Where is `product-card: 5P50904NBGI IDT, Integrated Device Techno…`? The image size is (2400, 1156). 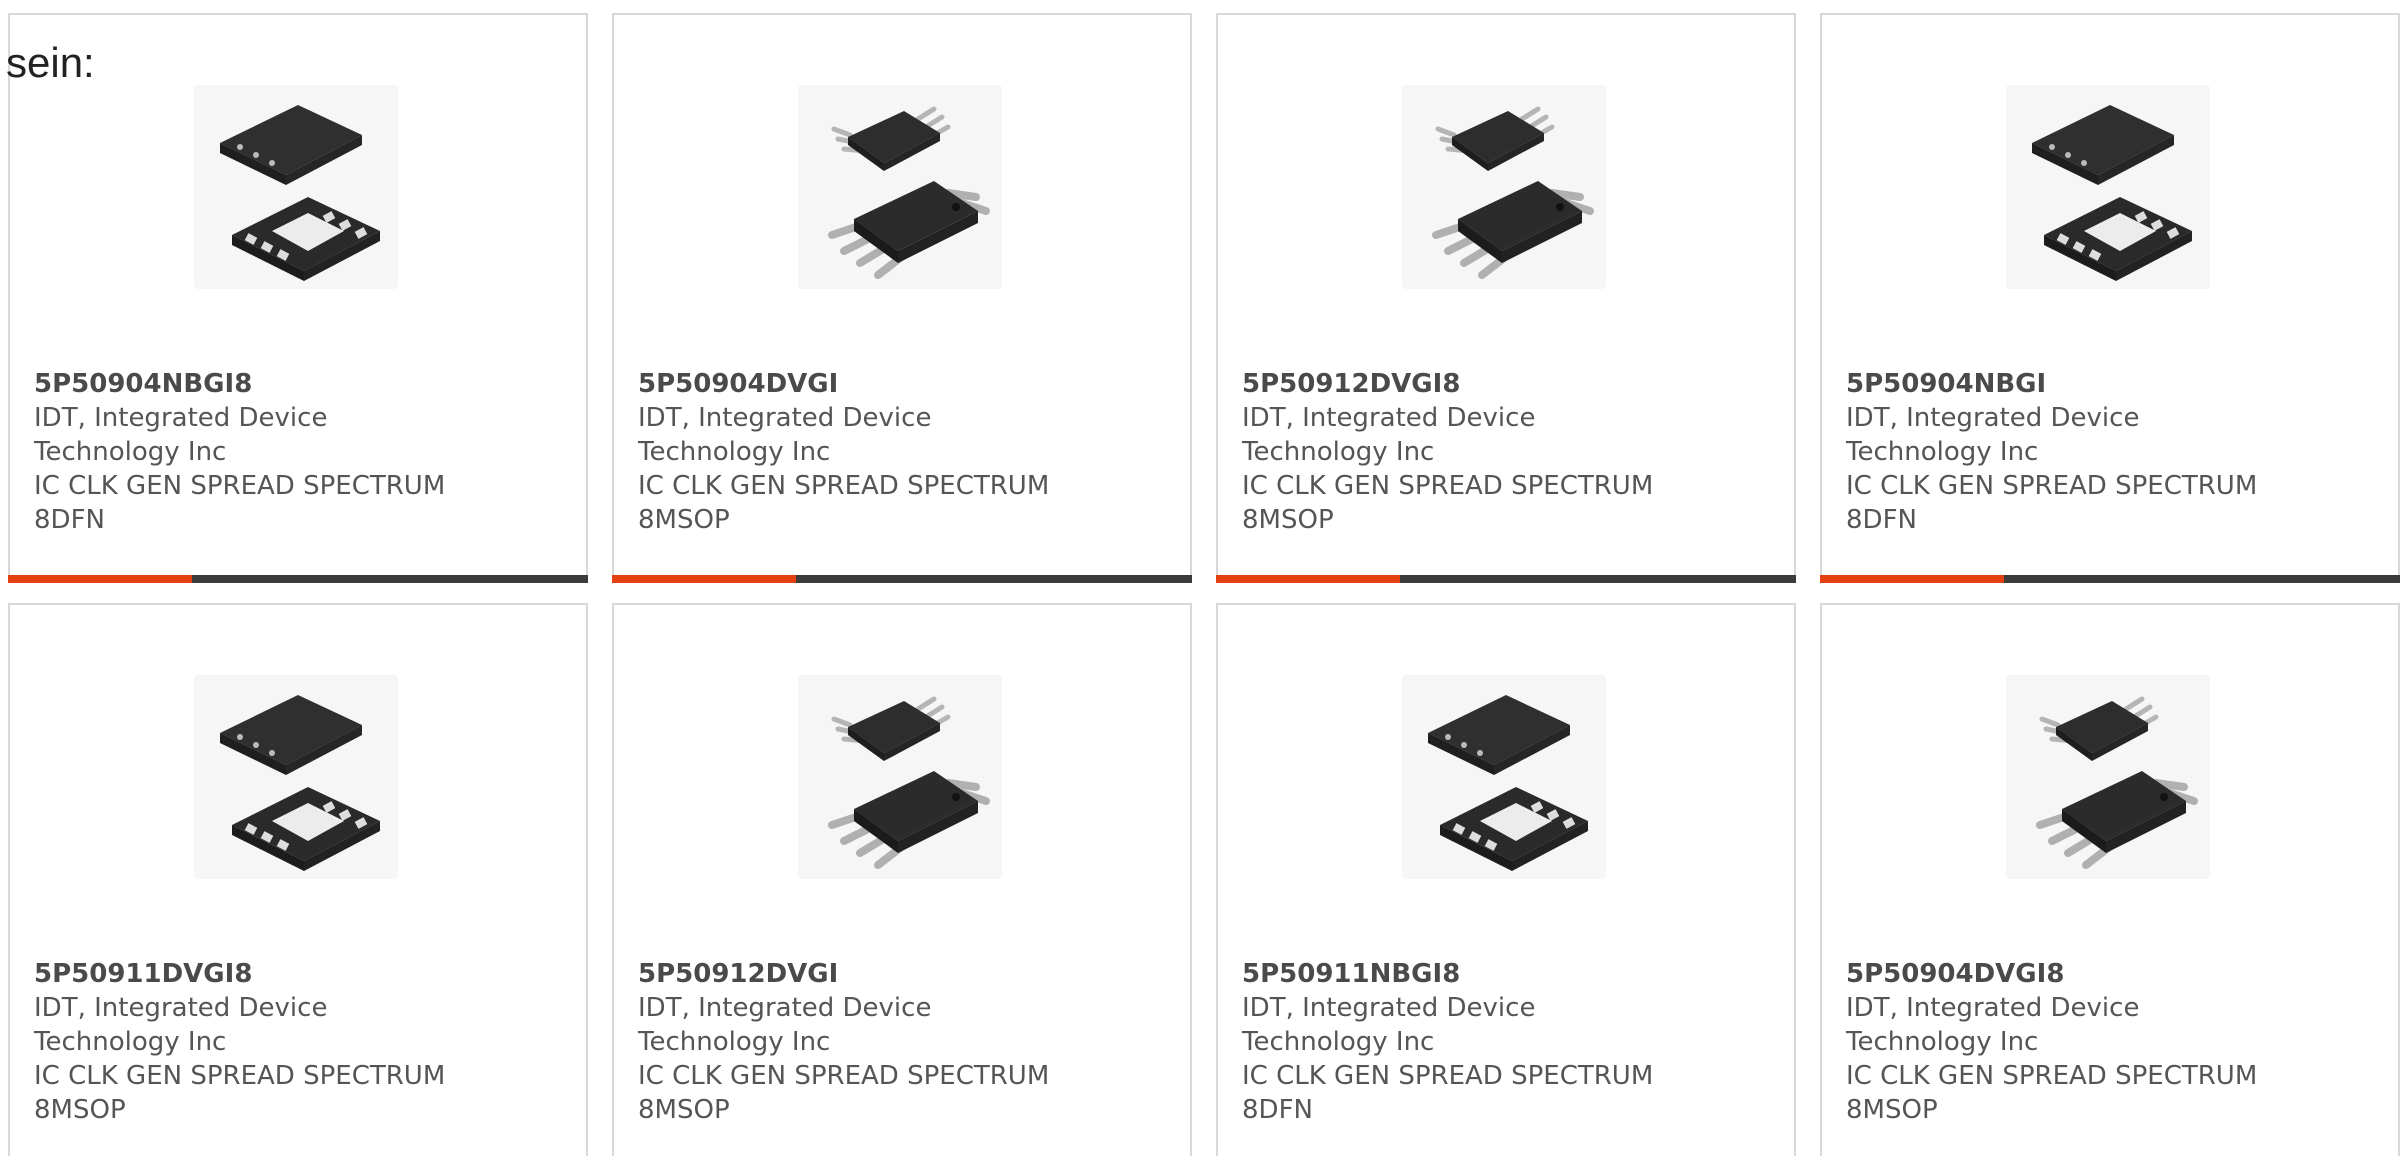
product-card: 5P50904NBGI IDT, Integrated Device Techno… is located at coordinates (2110, 298).